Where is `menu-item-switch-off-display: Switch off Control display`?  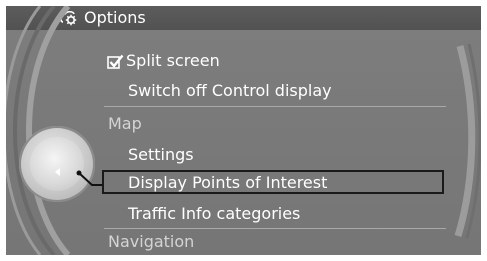
menu-item-switch-off-display: Switch off Control display is located at coordinates (230, 91).